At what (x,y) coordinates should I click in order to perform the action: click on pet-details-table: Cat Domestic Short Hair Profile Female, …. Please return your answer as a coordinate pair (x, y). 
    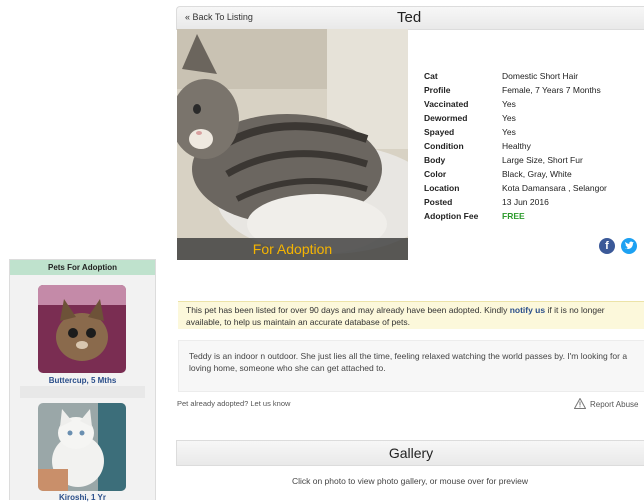
    Looking at the image, I should click on (515, 146).